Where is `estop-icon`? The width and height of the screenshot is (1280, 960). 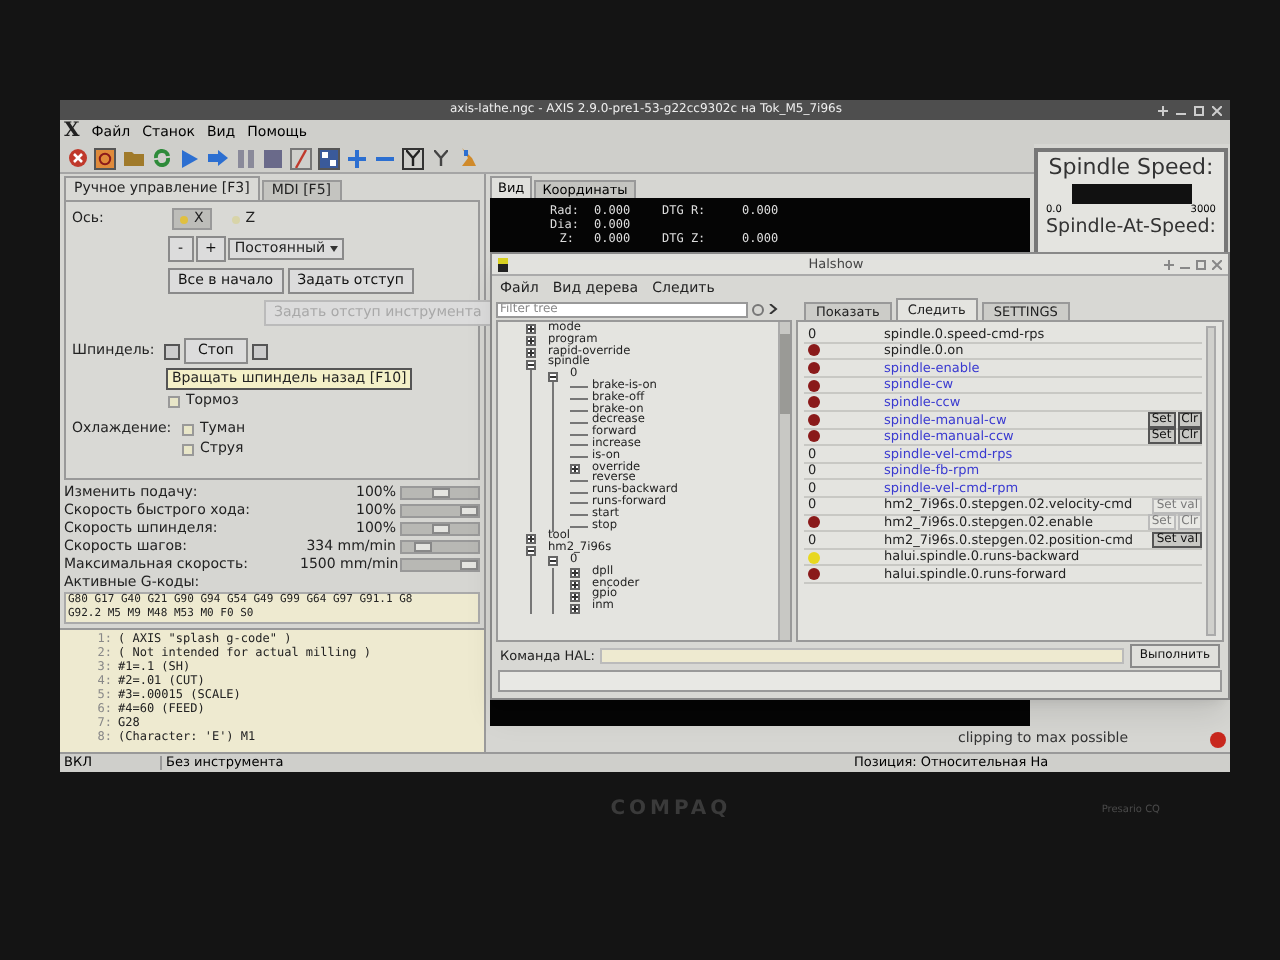 estop-icon is located at coordinates (77, 158).